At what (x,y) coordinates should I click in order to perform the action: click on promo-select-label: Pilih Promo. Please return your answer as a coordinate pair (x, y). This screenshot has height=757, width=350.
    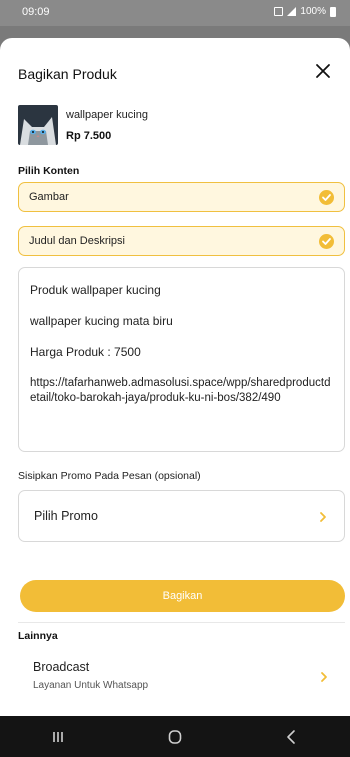
    Looking at the image, I should click on (66, 516).